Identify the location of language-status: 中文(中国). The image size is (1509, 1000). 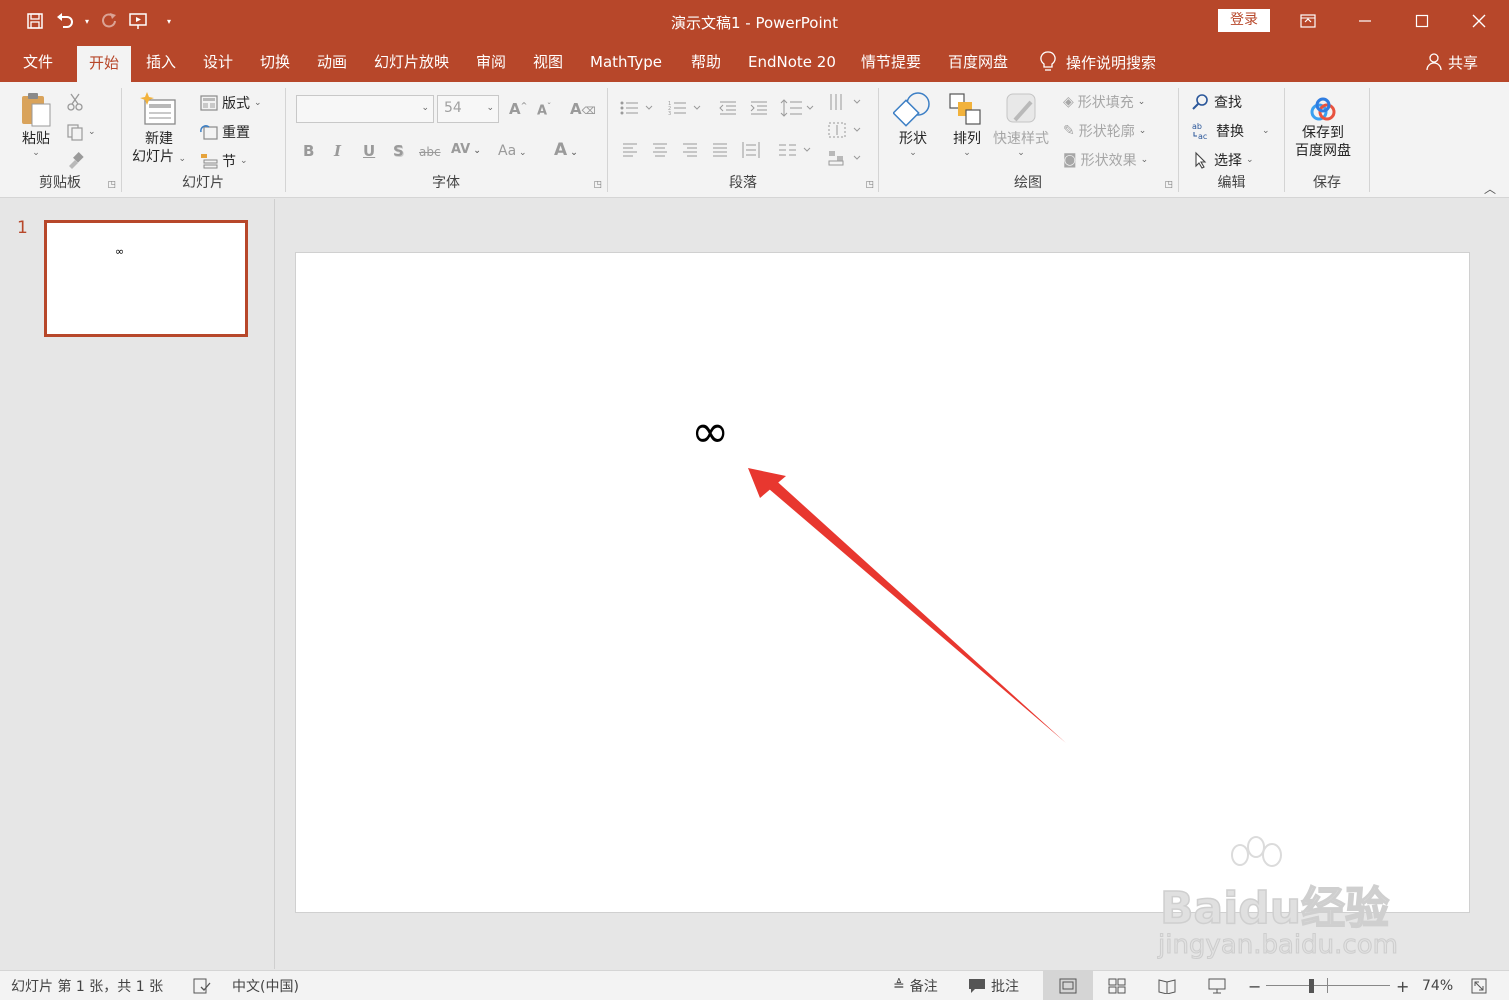
(265, 985).